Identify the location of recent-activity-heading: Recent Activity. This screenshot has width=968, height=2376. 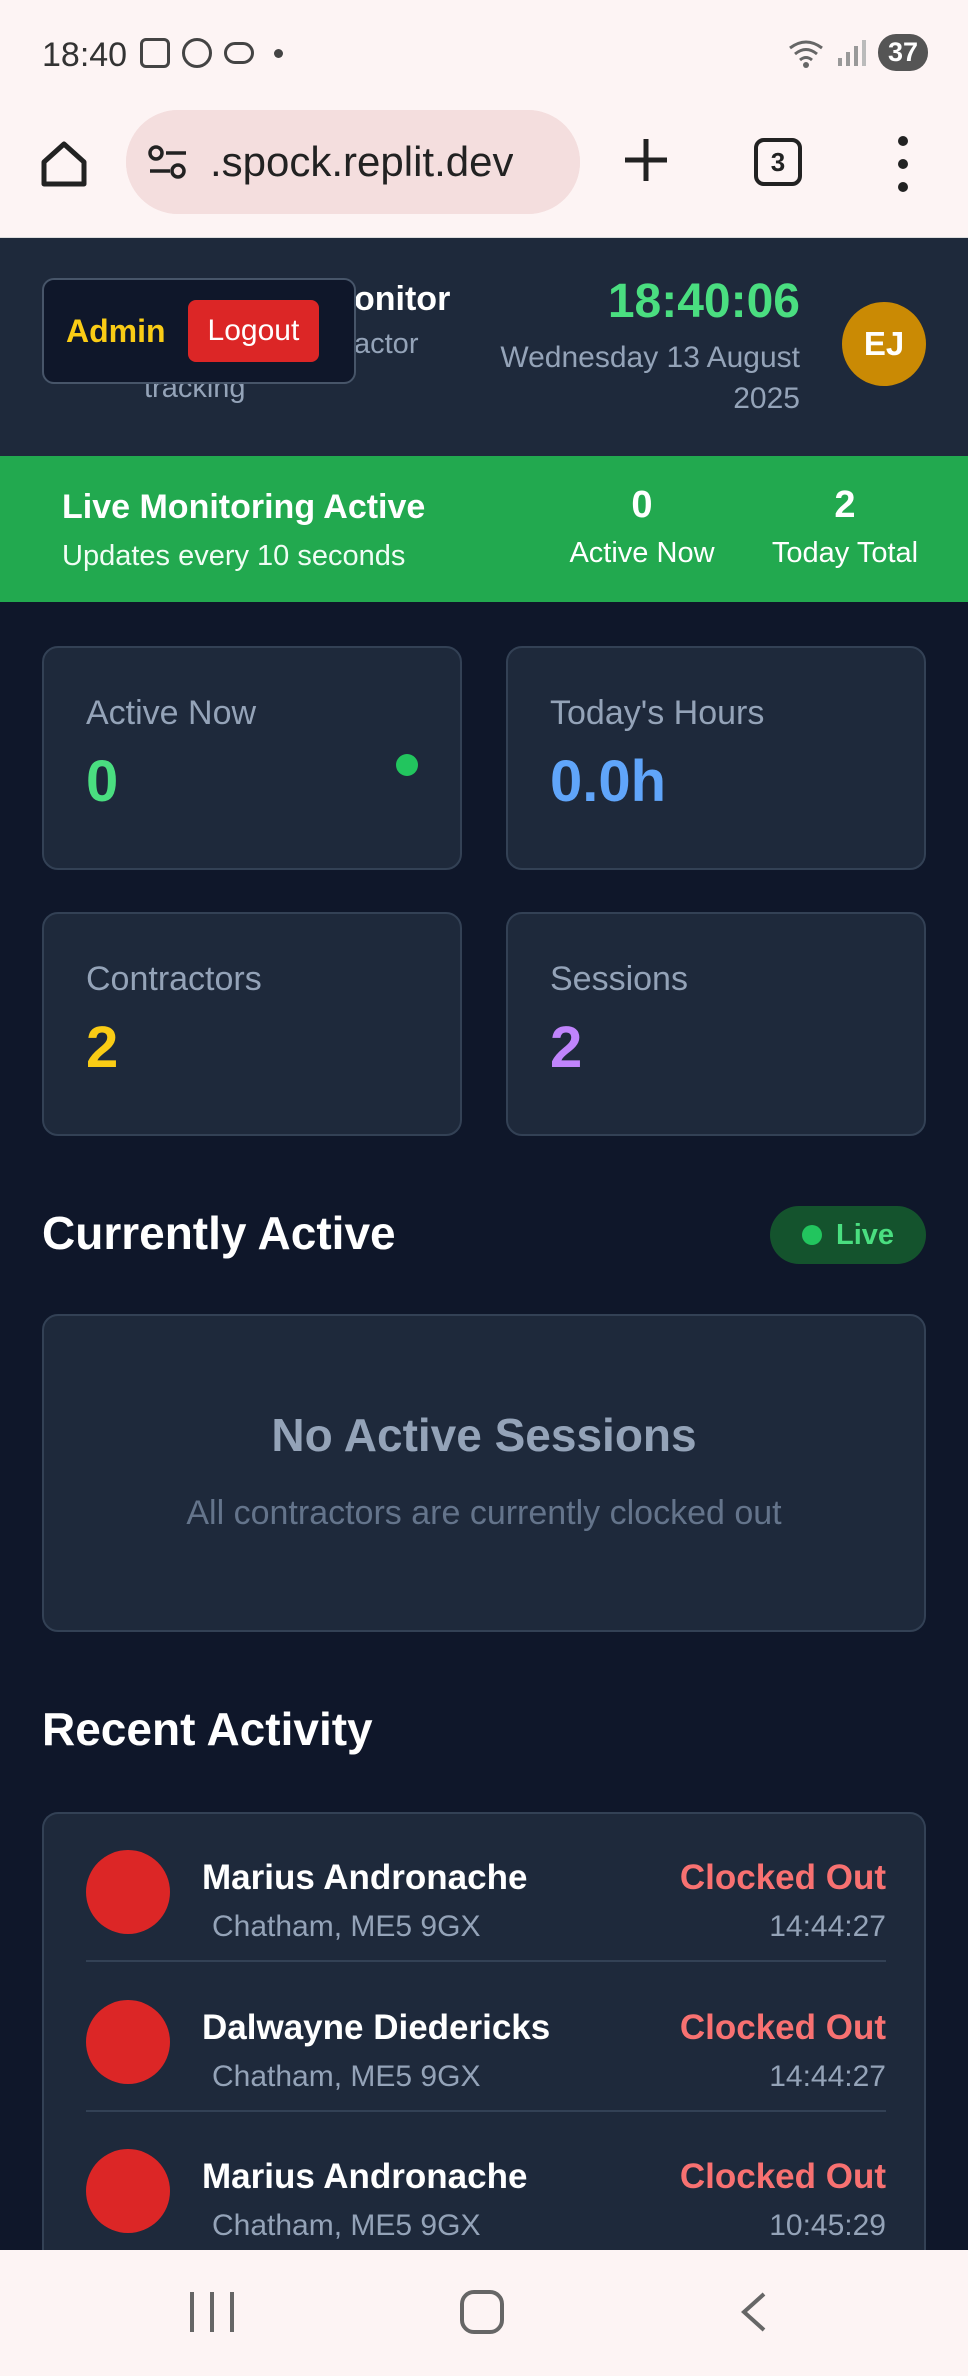
(207, 1729).